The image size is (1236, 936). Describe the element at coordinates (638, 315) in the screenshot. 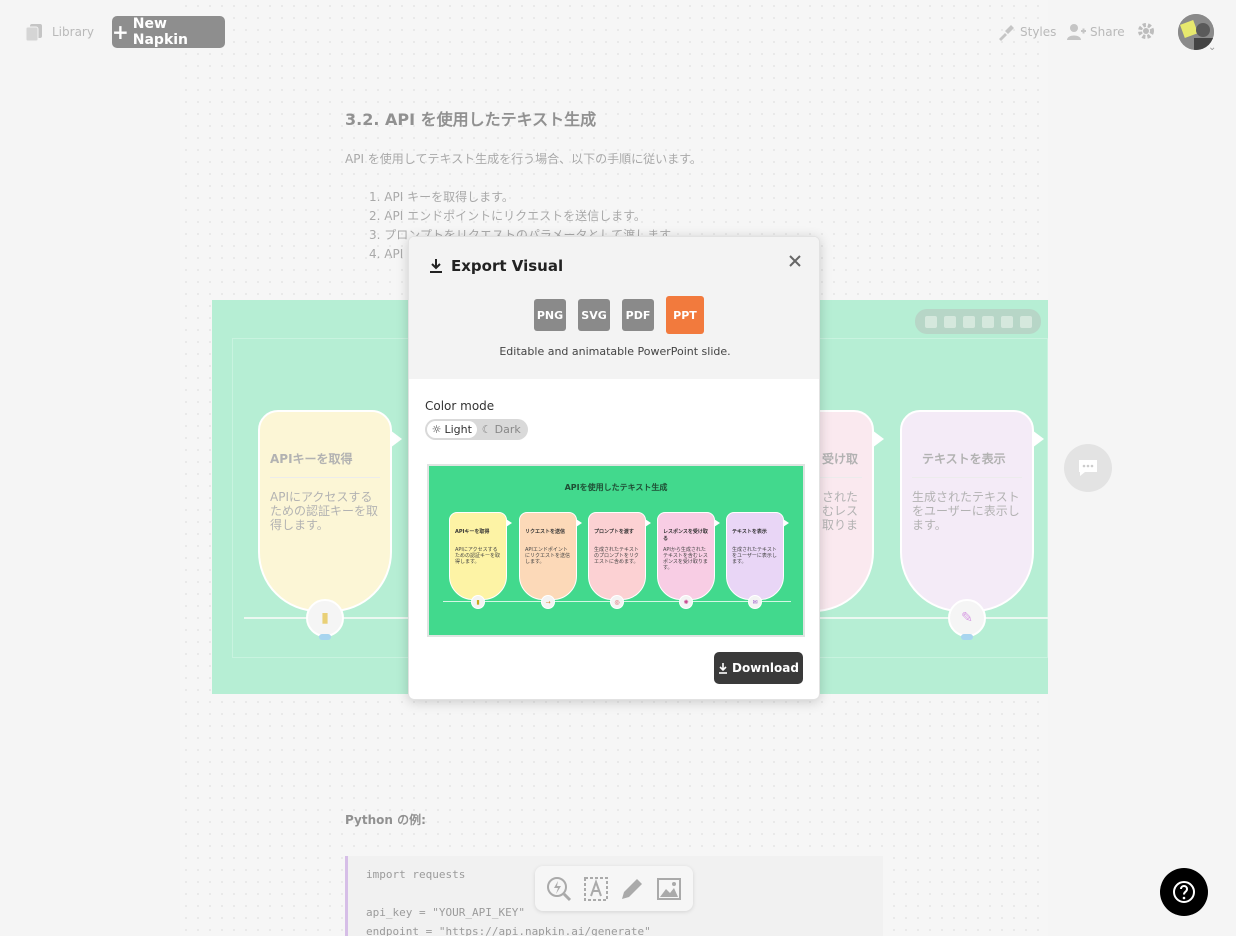

I see `format-pdf-button: PDF` at that location.